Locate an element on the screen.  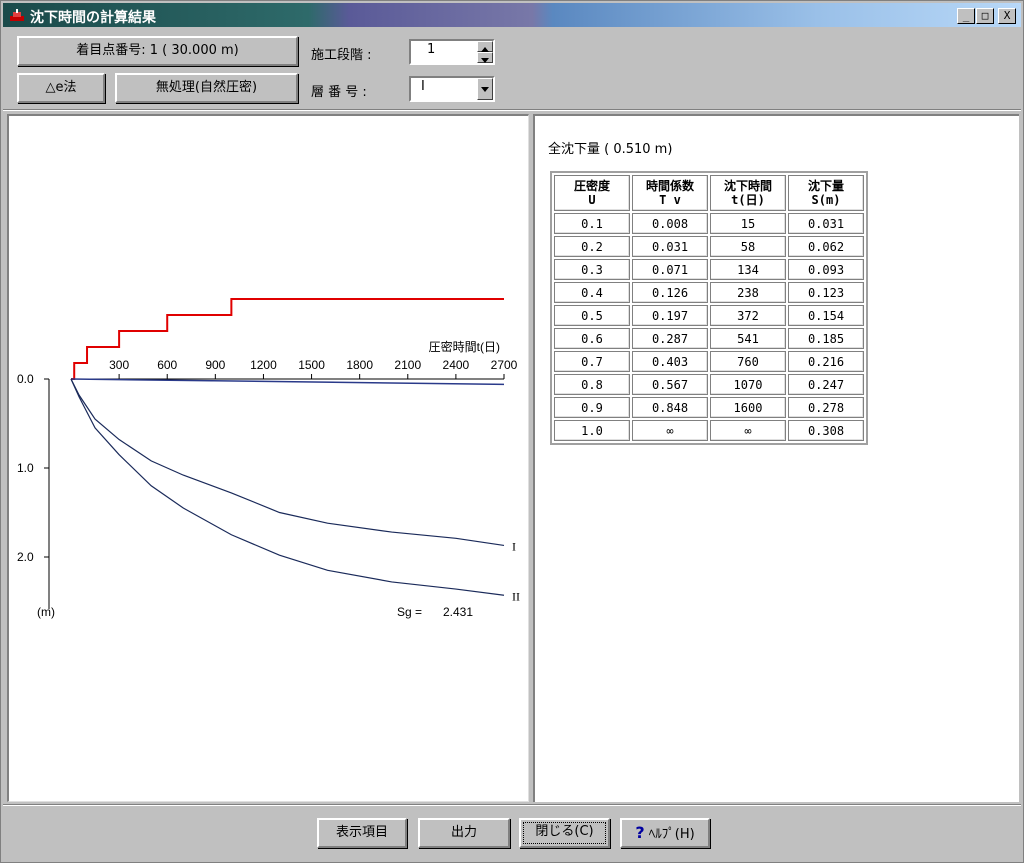
minimize-button: _ is located at coordinates (966, 16).